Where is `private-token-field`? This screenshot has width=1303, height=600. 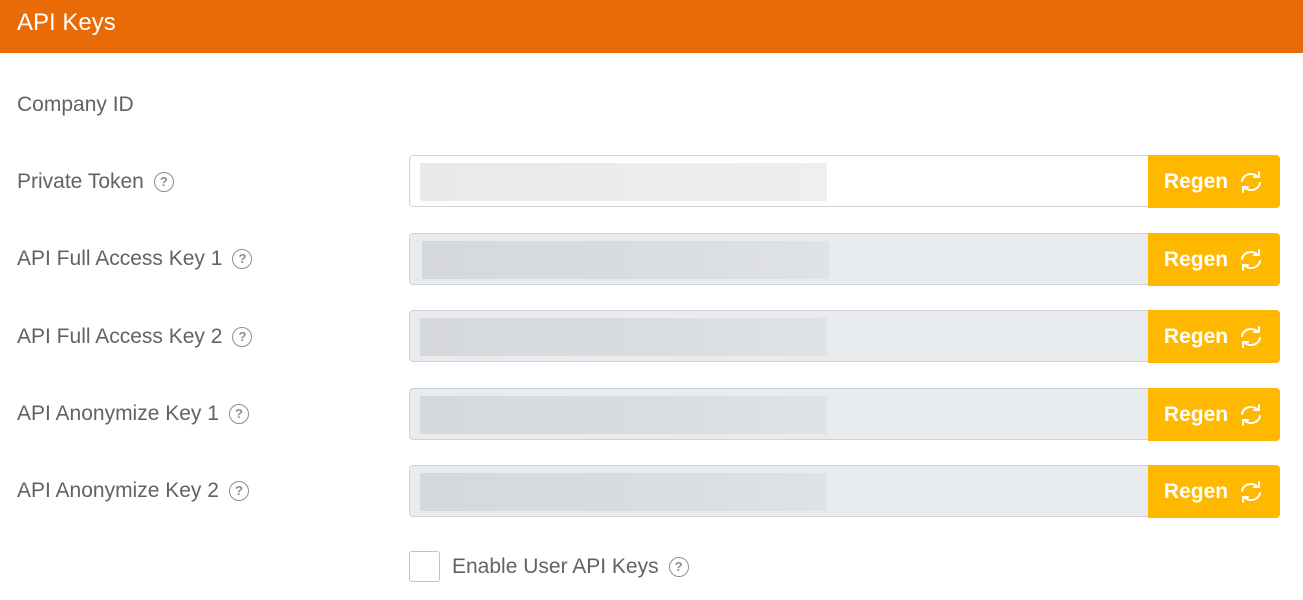 private-token-field is located at coordinates (778, 181).